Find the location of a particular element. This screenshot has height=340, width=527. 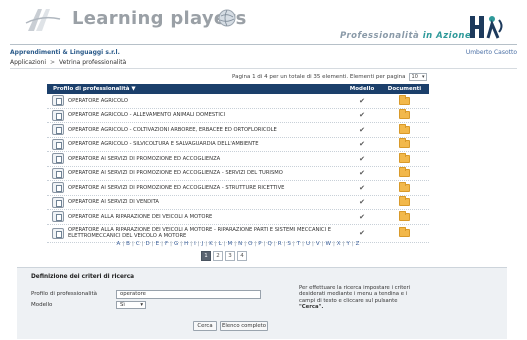

alphabet-letter-u: U is located at coordinates (308, 244).